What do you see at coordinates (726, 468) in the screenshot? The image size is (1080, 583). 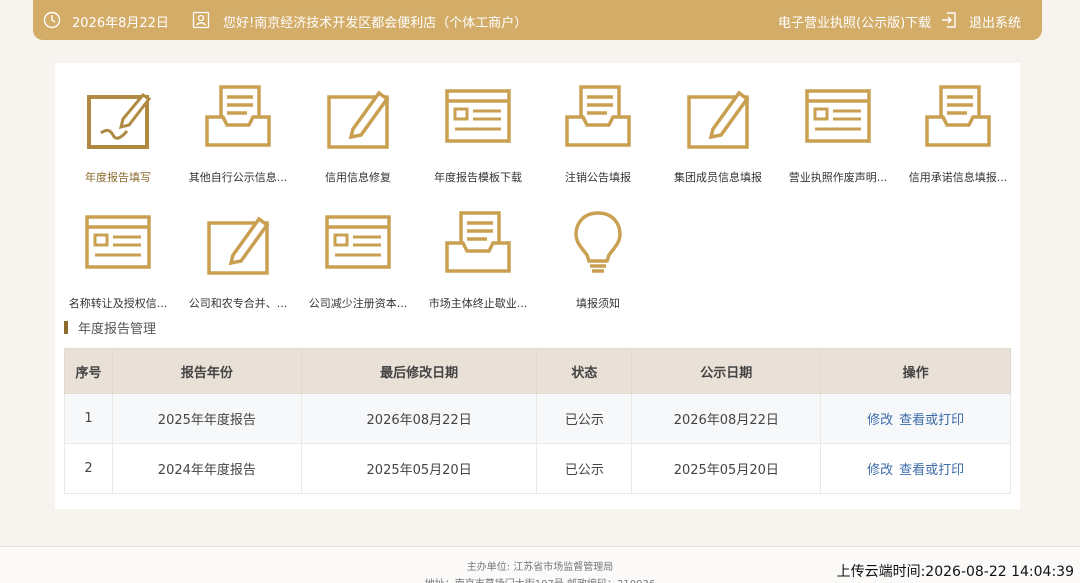 I see `cell-publish: 2025年05月20日` at bounding box center [726, 468].